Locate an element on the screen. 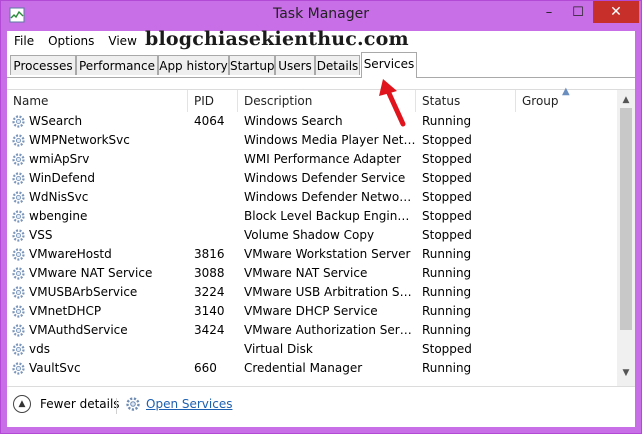  service-name: VSS is located at coordinates (41, 235).